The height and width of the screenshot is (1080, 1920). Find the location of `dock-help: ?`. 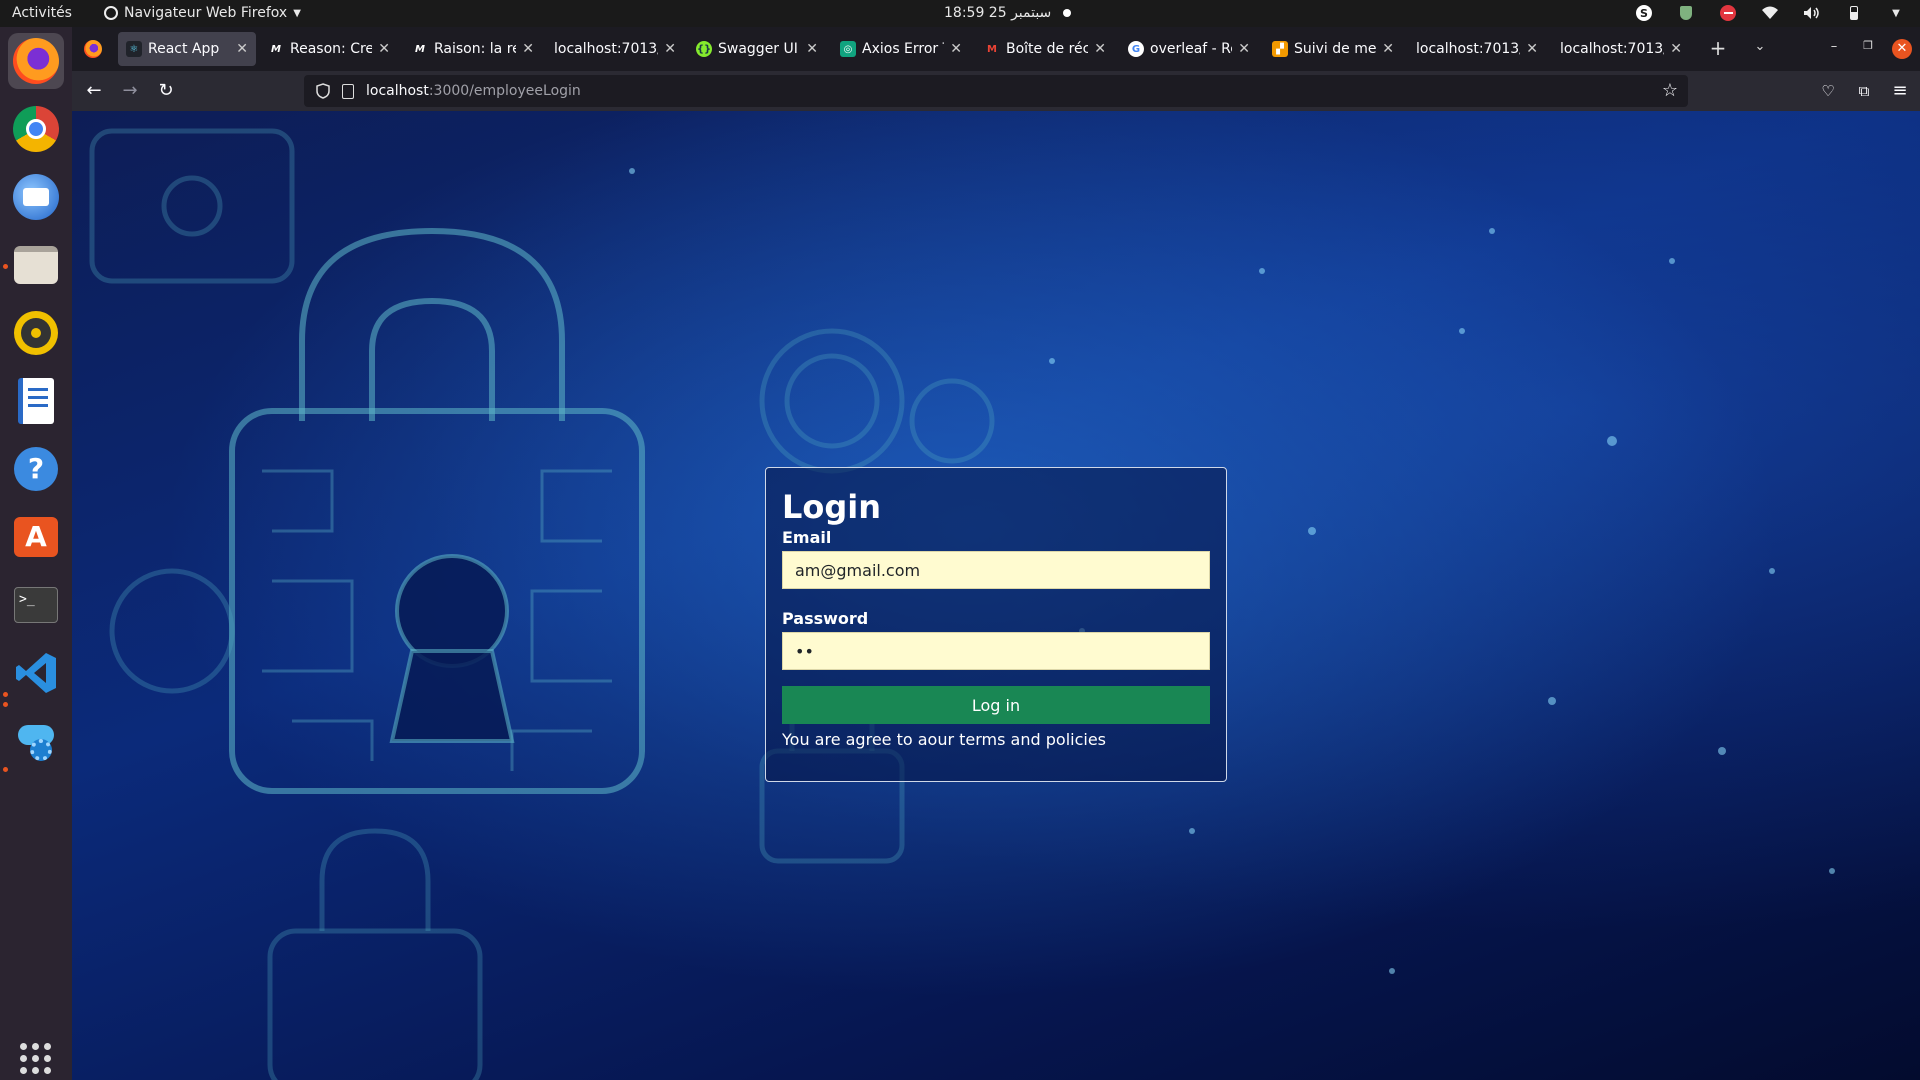

dock-help: ? is located at coordinates (36, 469).